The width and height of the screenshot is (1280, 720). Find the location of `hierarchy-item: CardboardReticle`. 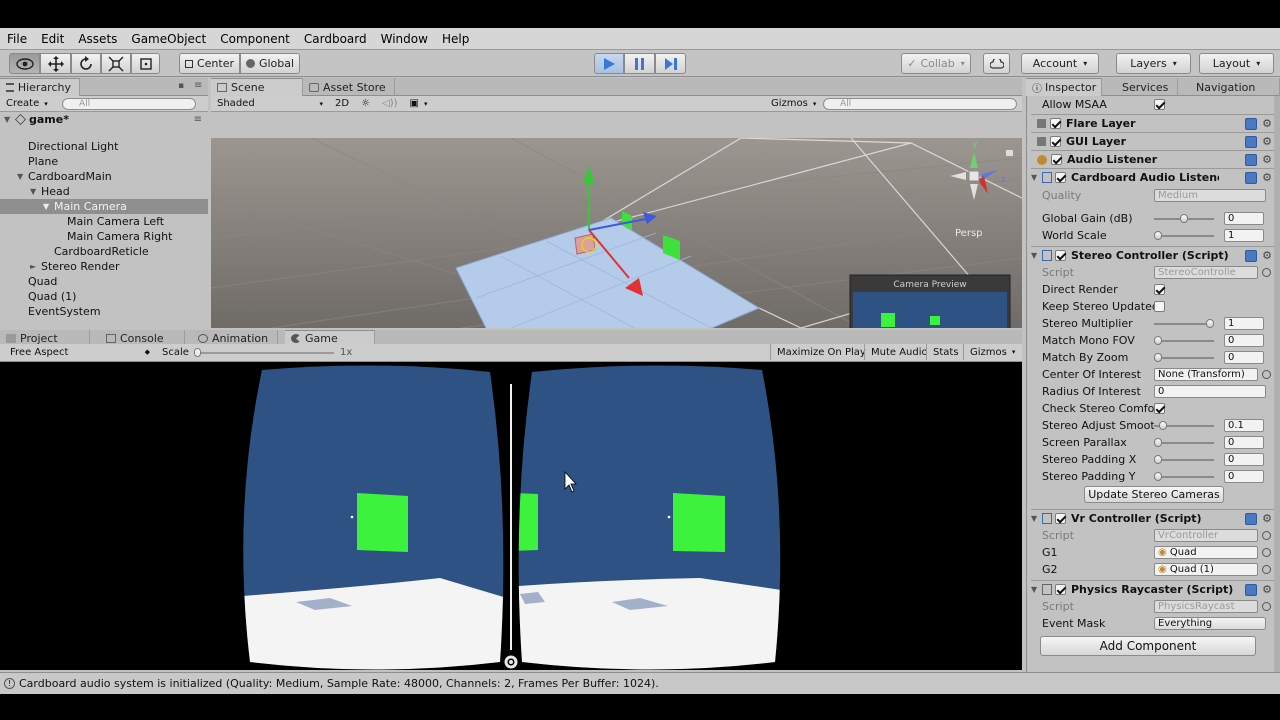

hierarchy-item: CardboardReticle is located at coordinates (96, 251).